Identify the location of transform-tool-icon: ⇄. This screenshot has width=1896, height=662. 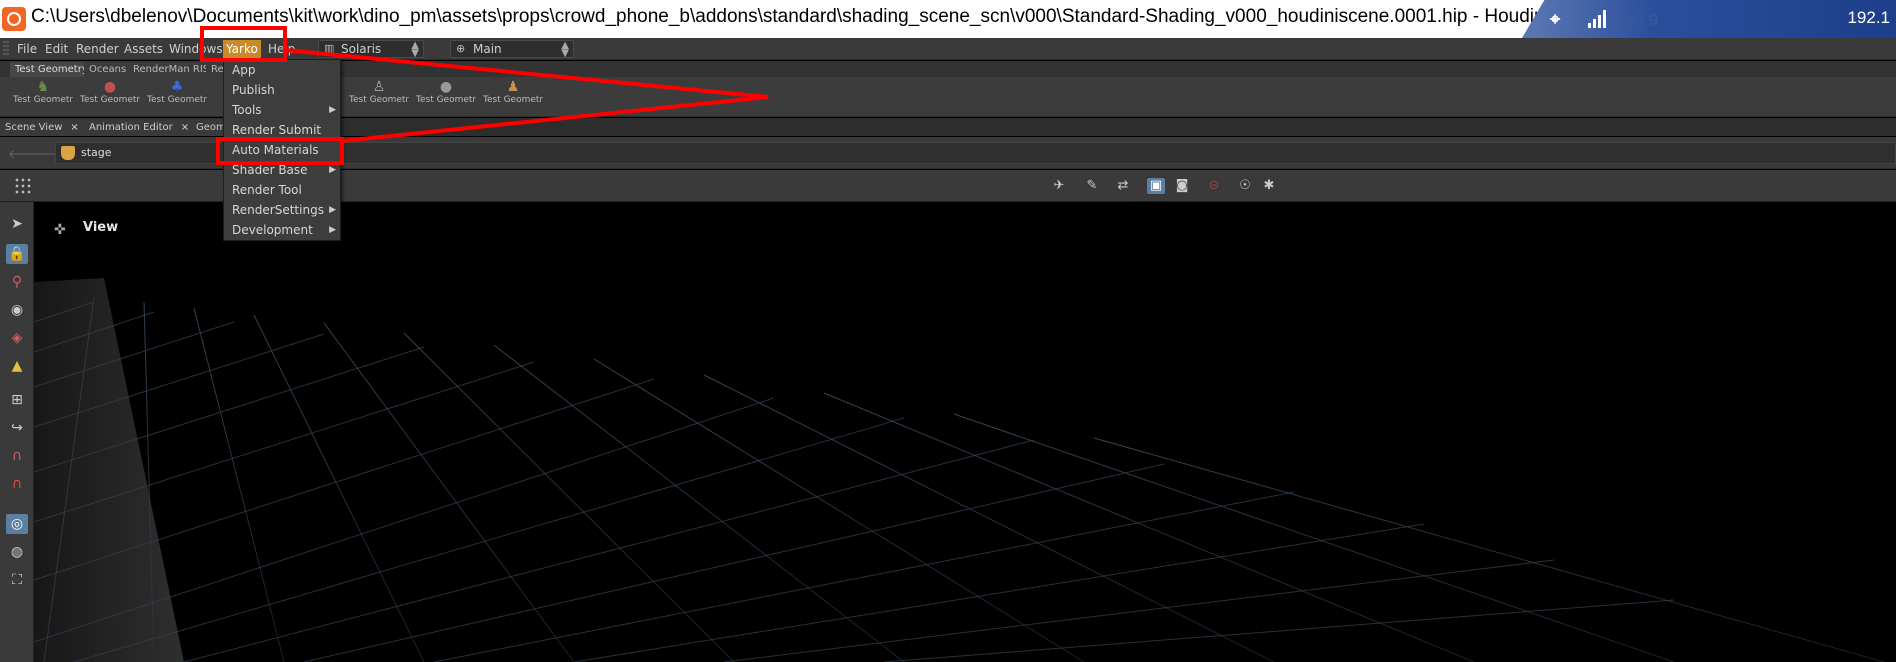
(1123, 186).